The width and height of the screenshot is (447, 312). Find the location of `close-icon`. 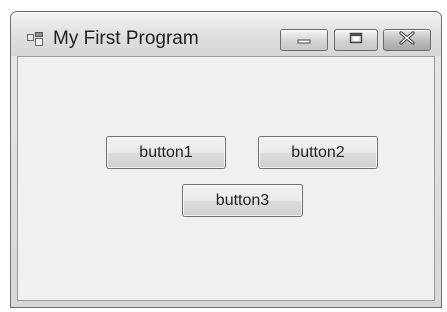

close-icon is located at coordinates (407, 40).